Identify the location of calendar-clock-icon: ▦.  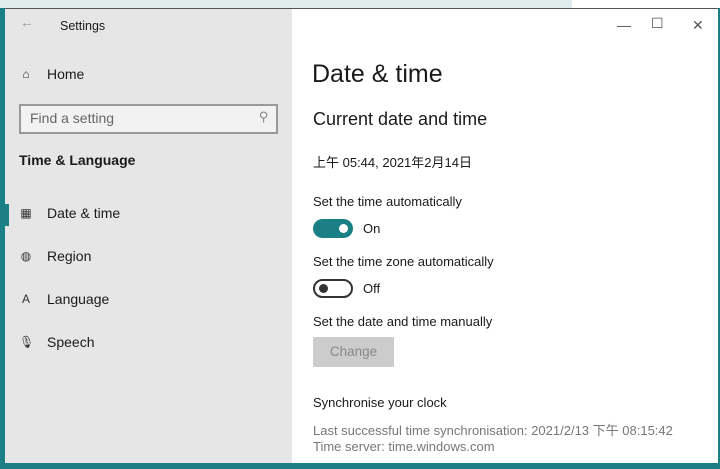
(26, 213).